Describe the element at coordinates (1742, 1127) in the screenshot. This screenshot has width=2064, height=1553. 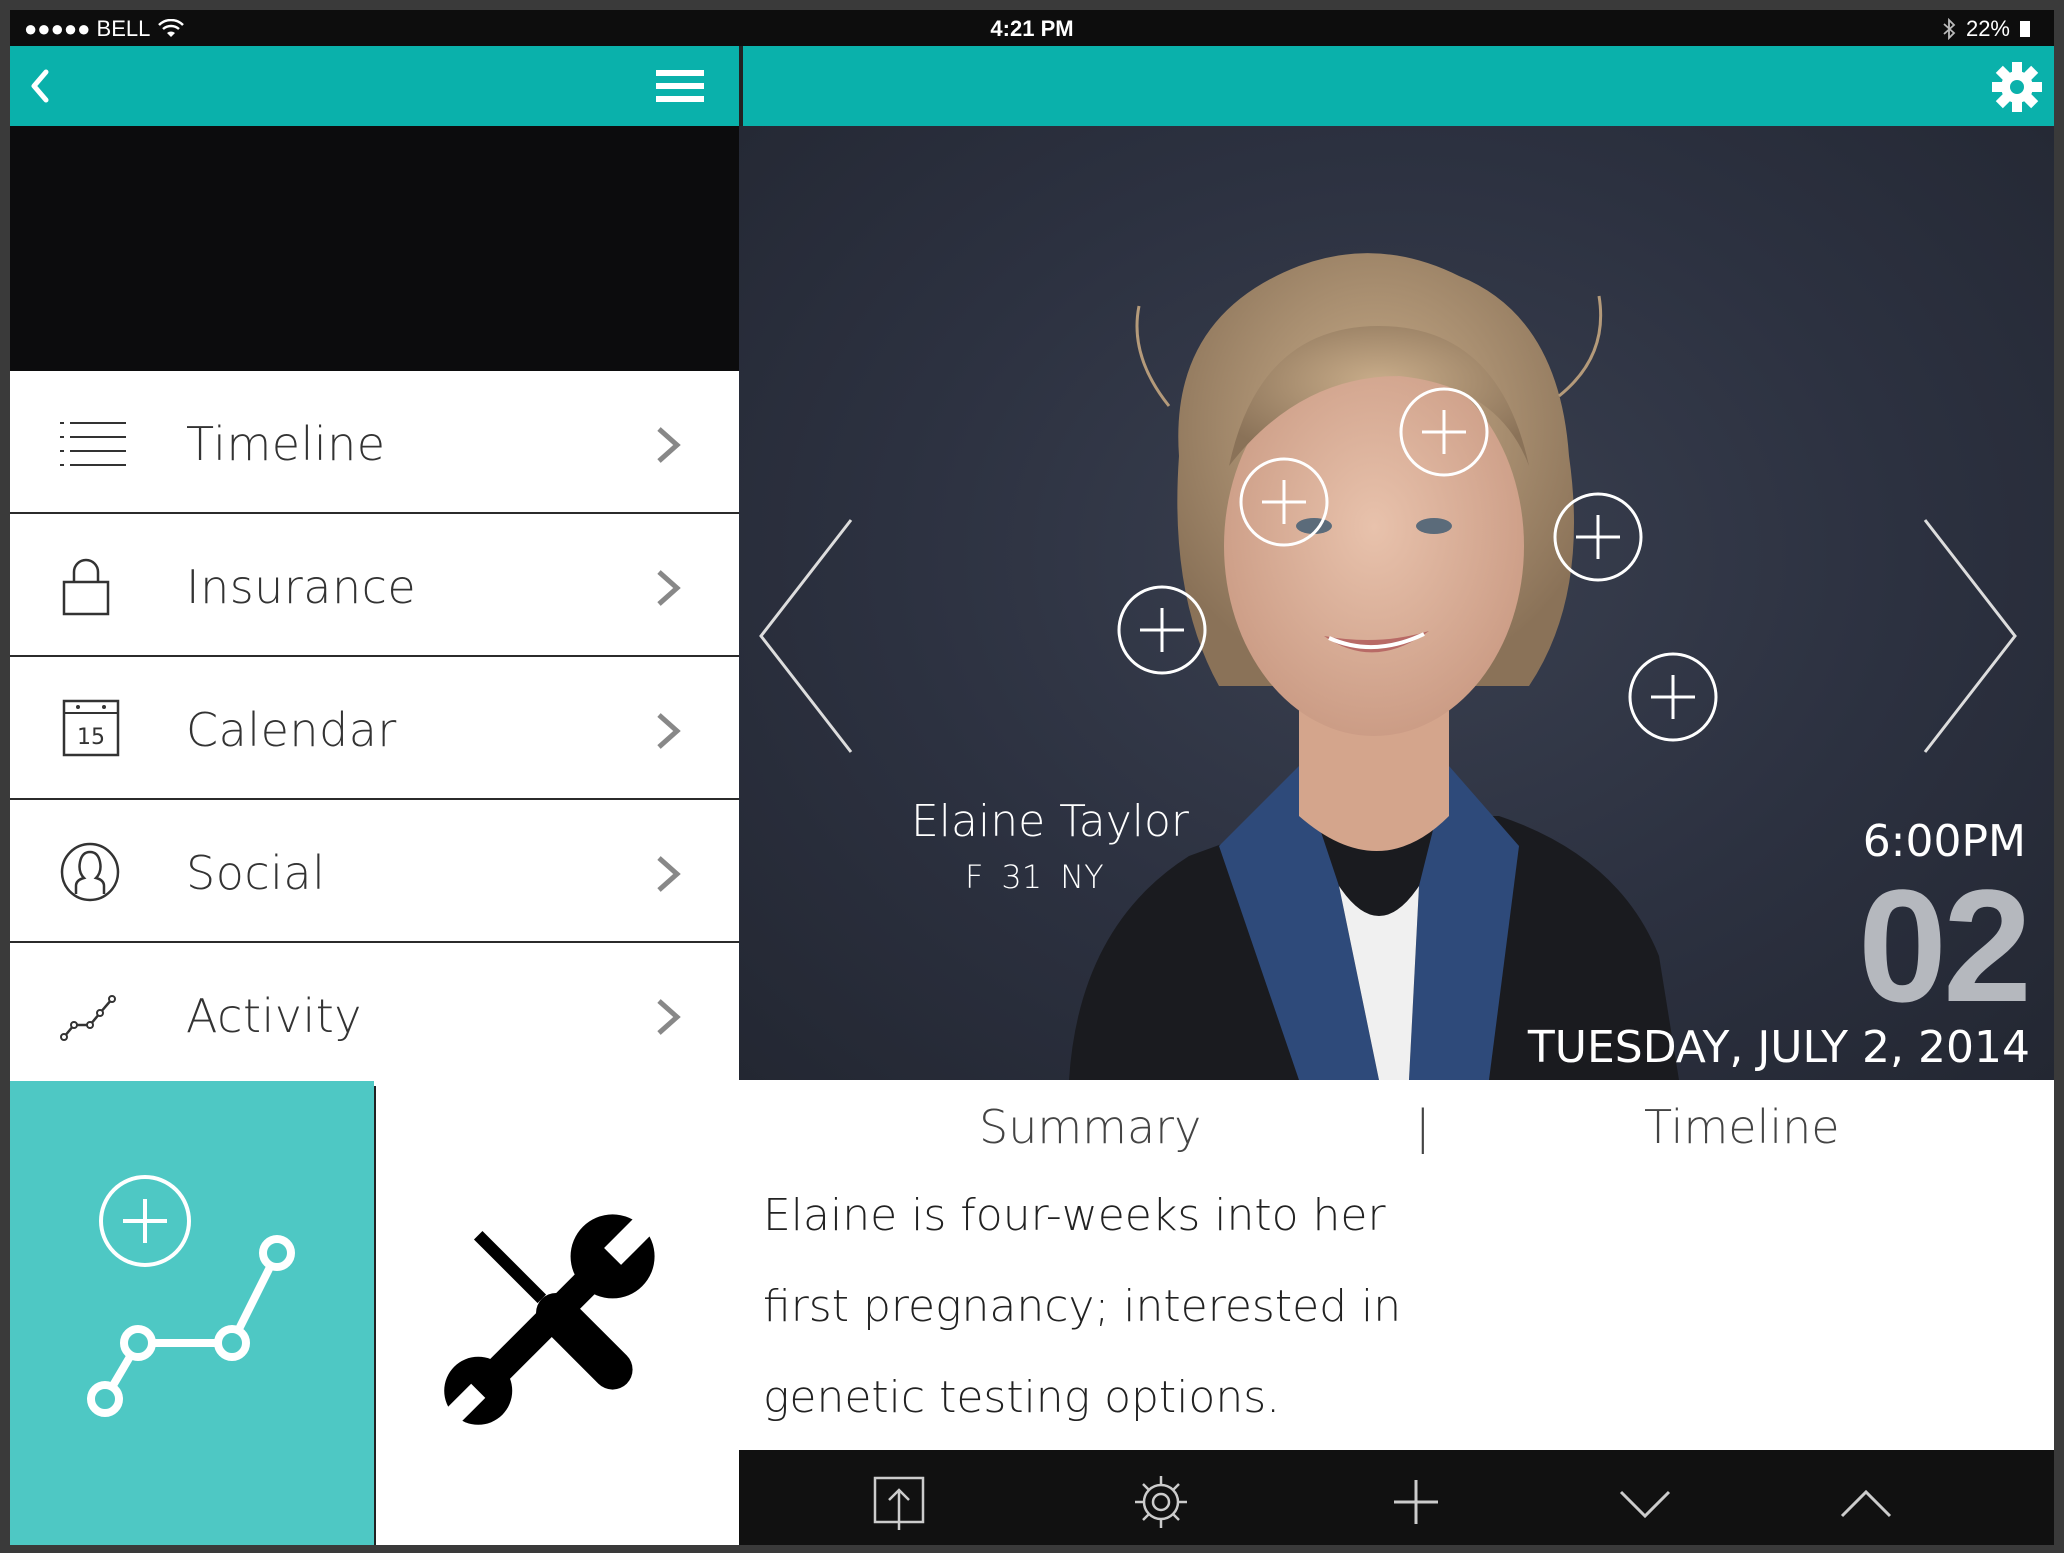
I see `tab-timeline: Timeline` at that location.